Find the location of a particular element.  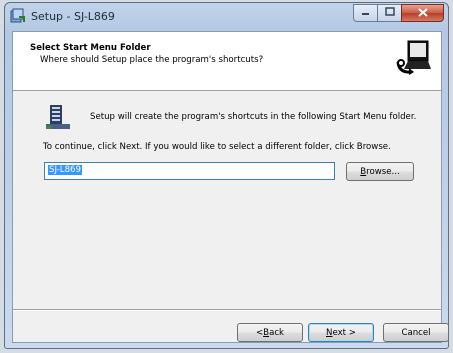

close-icon is located at coordinates (422, 13).